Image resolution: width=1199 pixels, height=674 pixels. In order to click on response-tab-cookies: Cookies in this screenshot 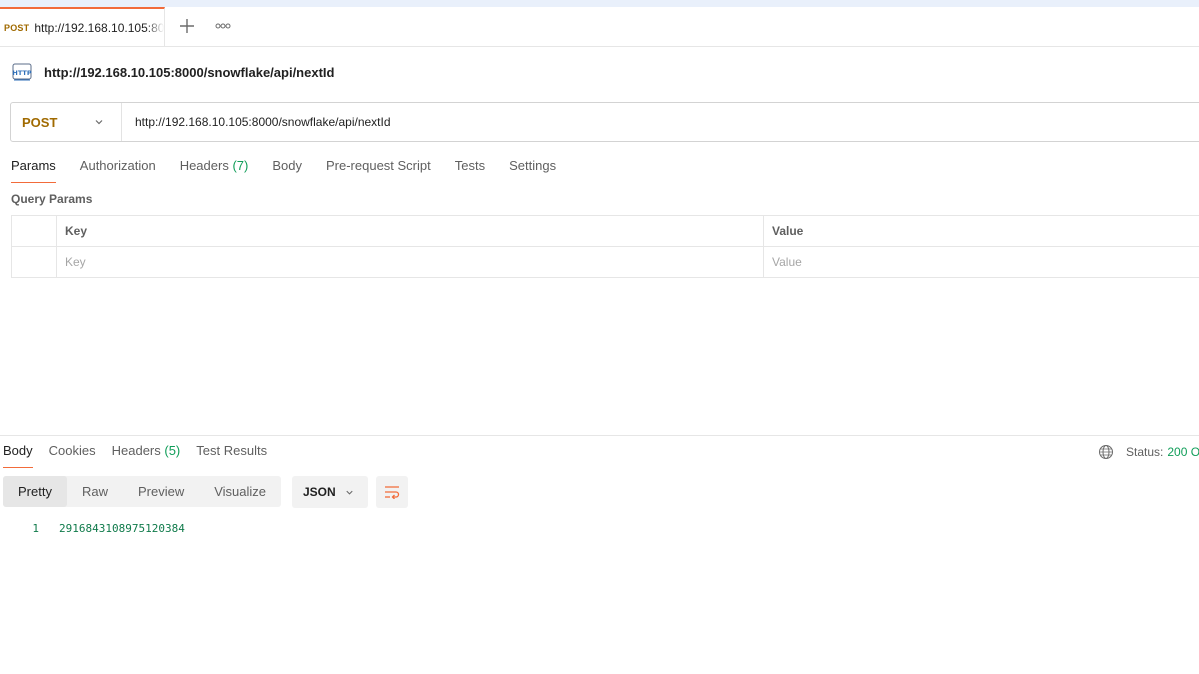, I will do `click(72, 454)`.